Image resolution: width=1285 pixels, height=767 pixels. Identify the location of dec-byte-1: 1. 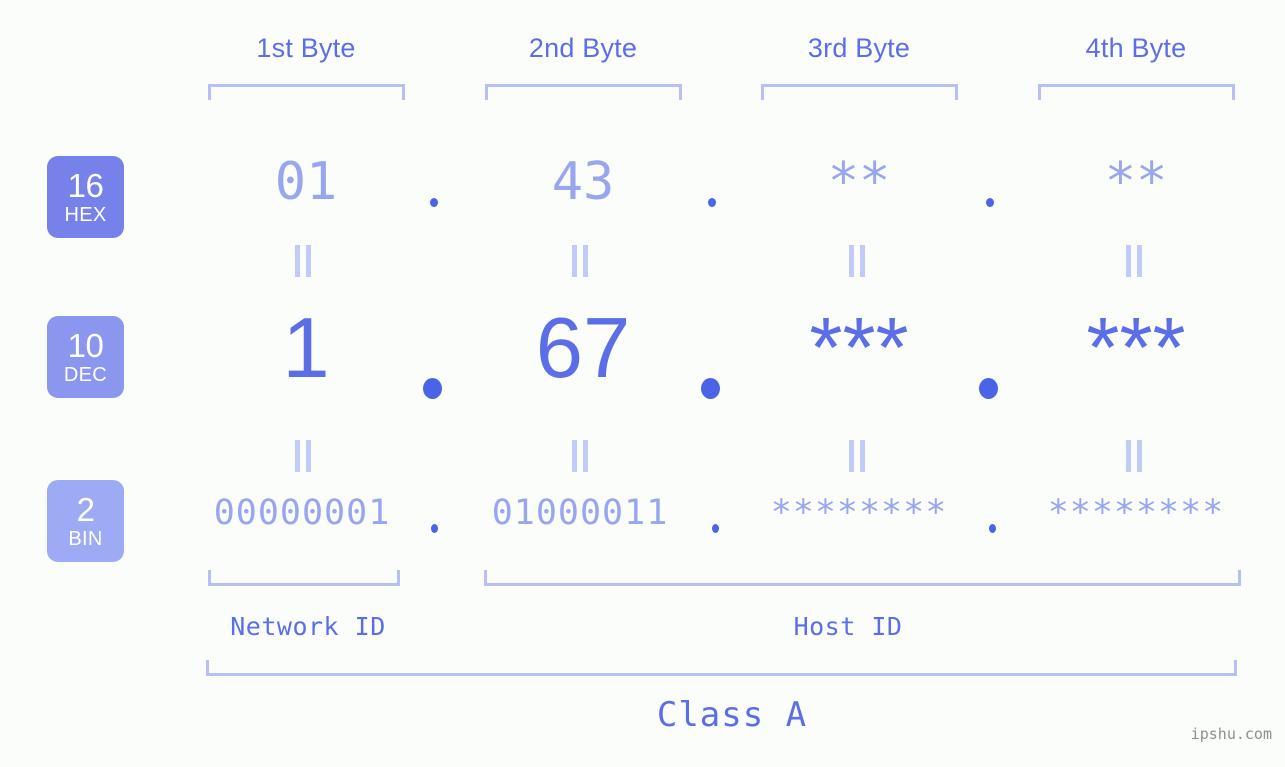
(306, 348).